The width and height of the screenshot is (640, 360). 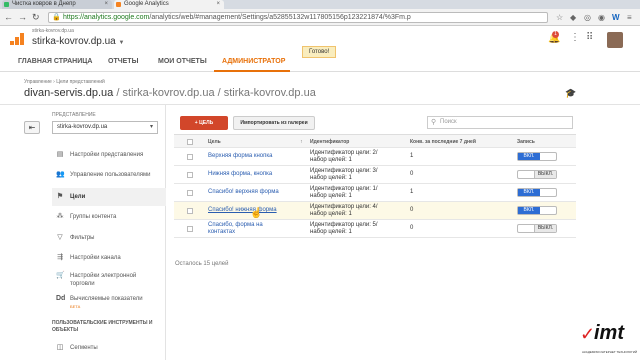 I want to click on reload-icon: ↻, so click(x=36, y=17).